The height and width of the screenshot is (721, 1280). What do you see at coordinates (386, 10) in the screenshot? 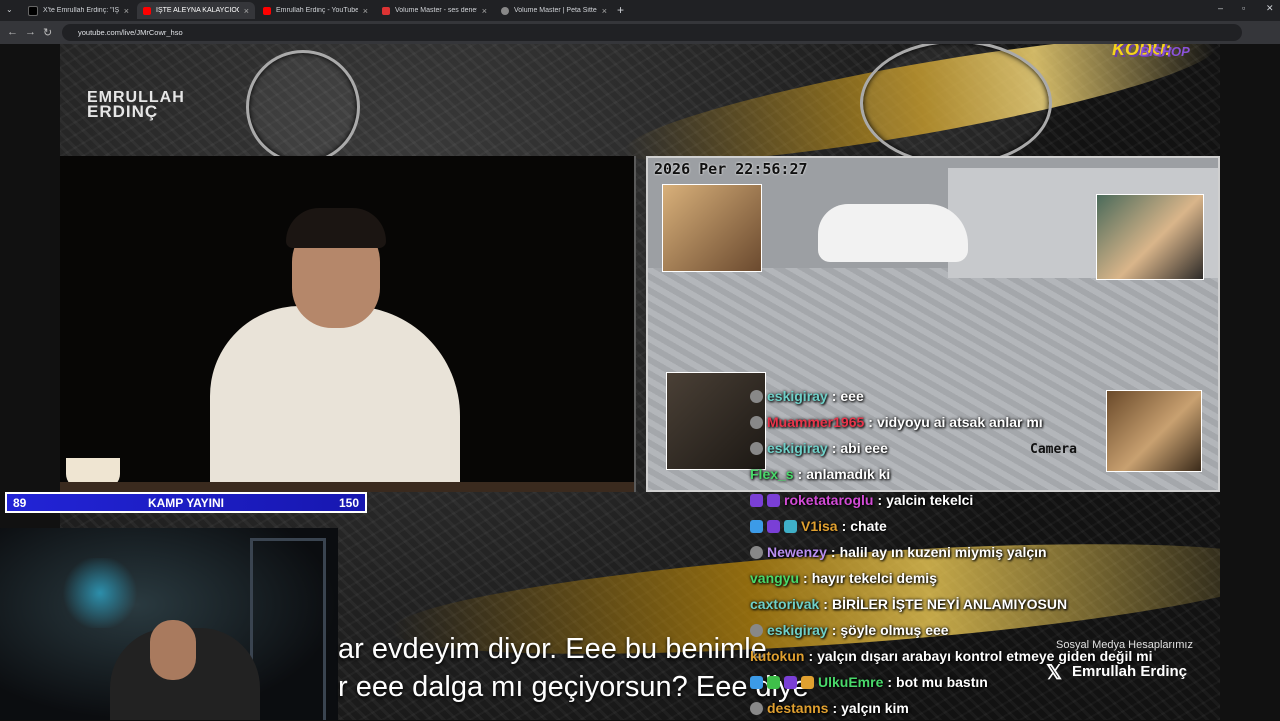
I see `extension-icon` at bounding box center [386, 10].